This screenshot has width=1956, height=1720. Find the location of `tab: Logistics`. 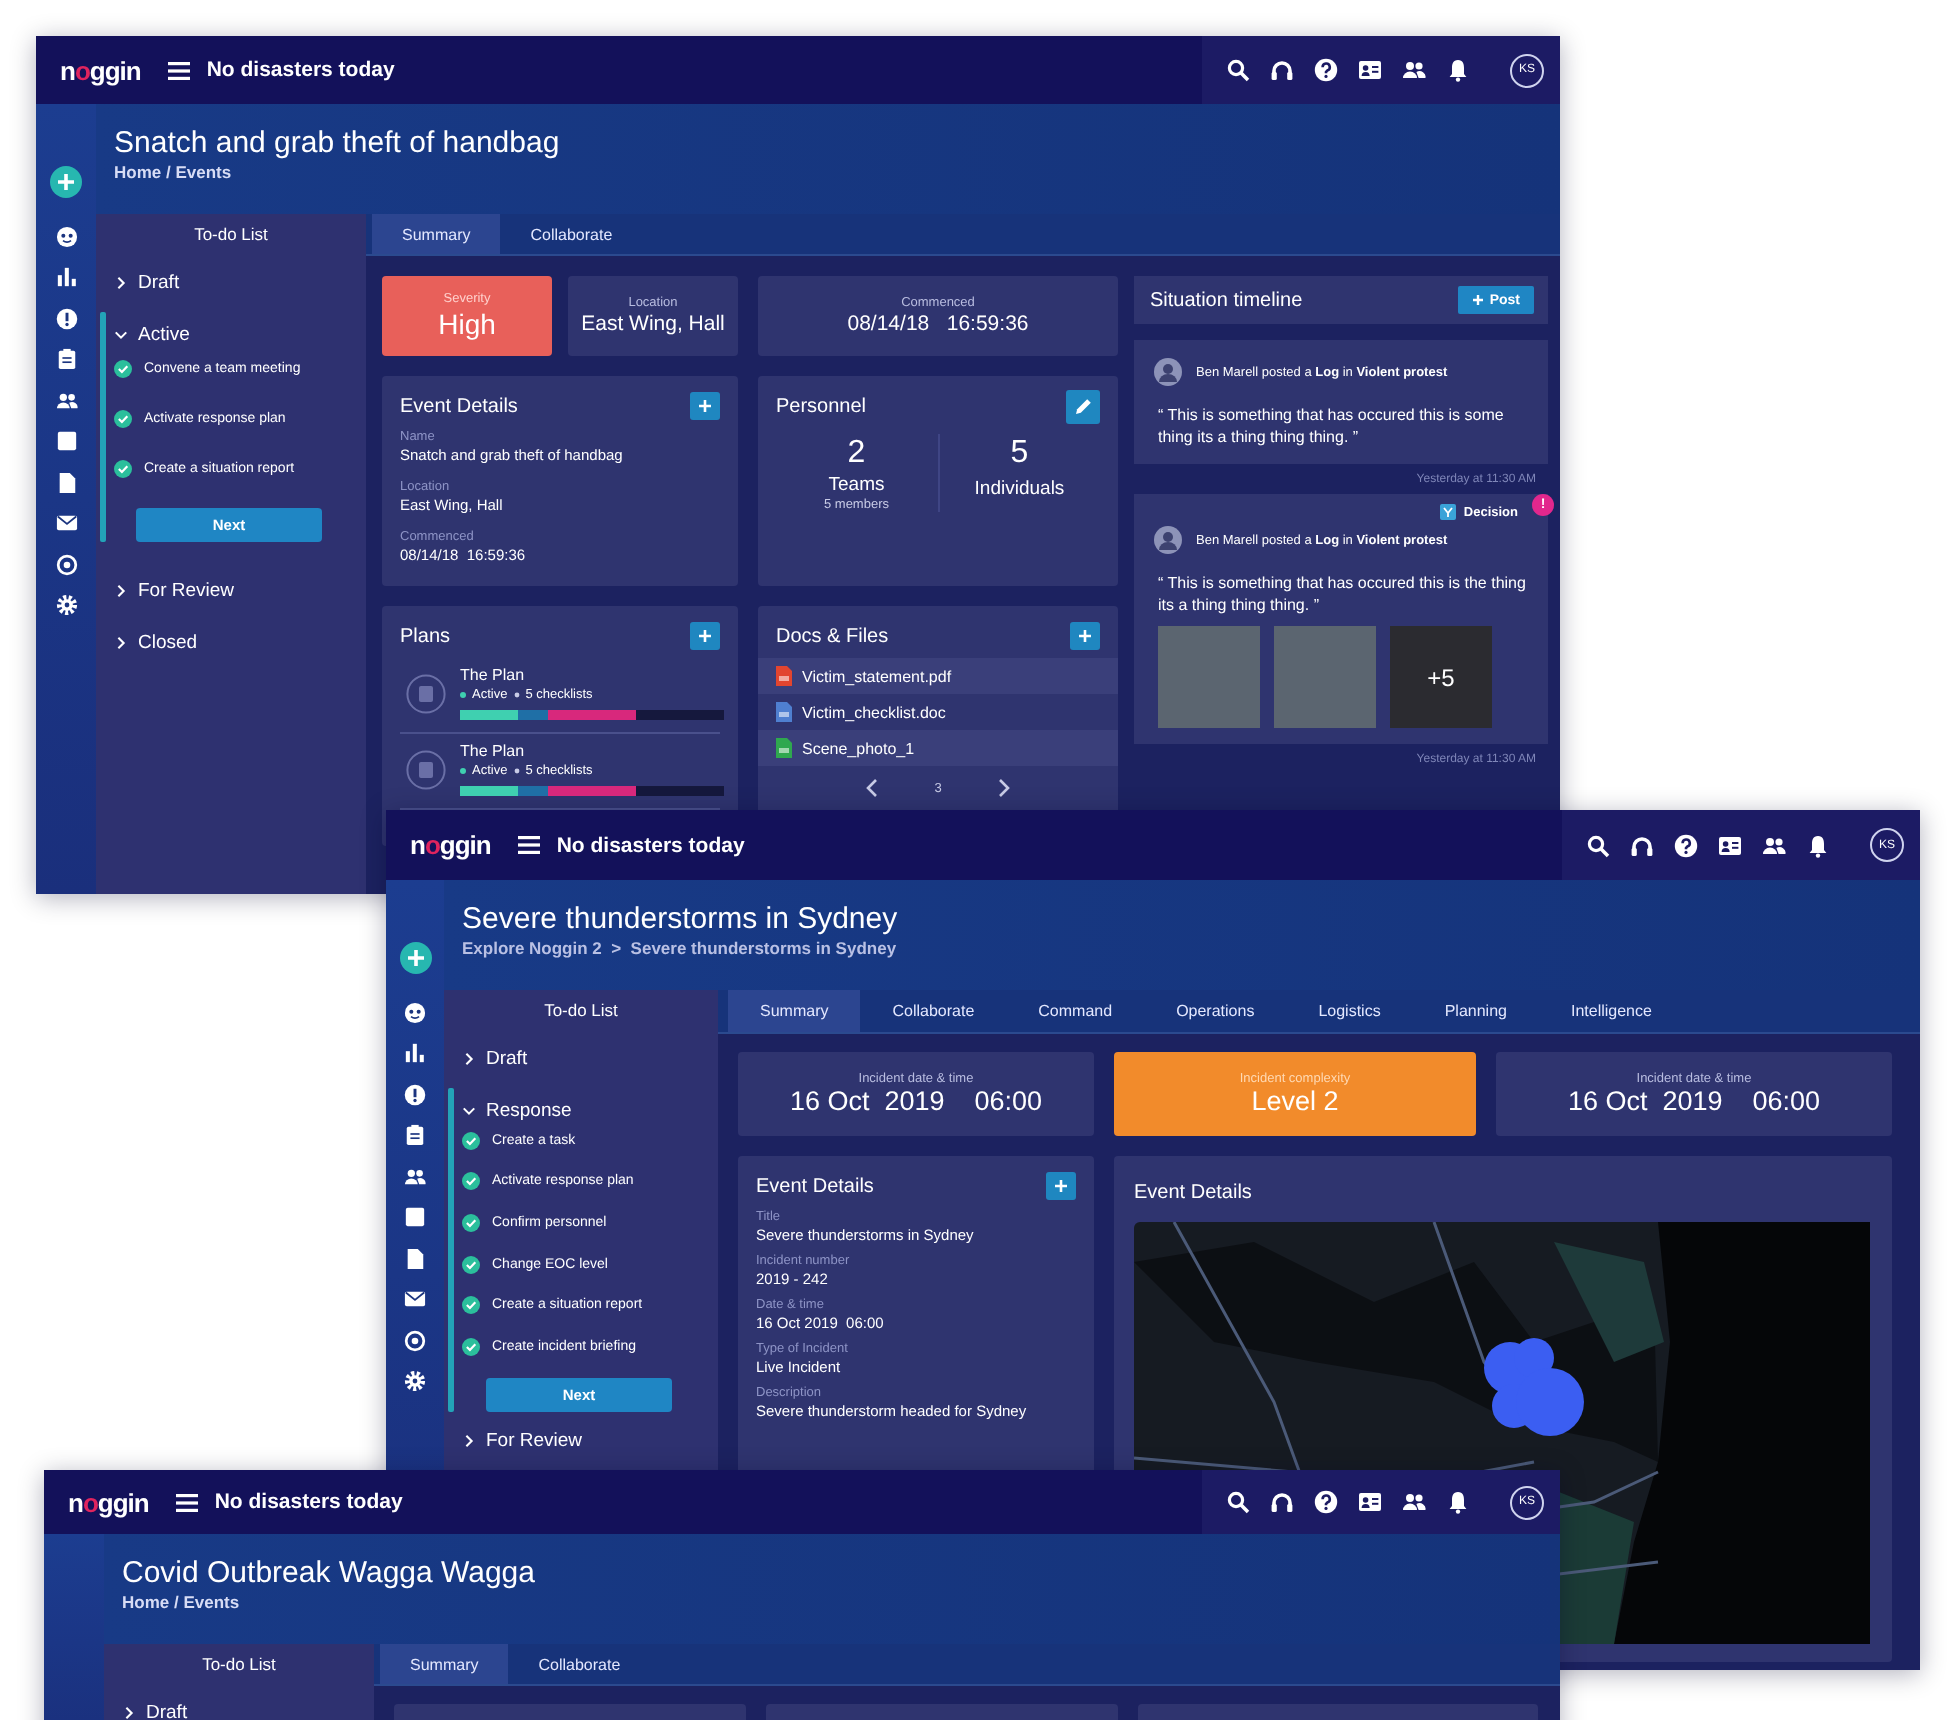

tab: Logistics is located at coordinates (1349, 1011).